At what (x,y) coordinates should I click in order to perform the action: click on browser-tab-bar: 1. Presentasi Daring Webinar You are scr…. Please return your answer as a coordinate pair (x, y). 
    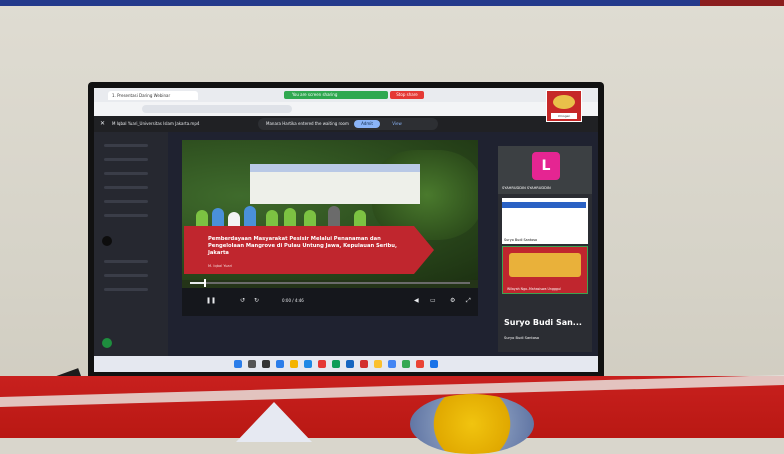
    Looking at the image, I should click on (346, 95).